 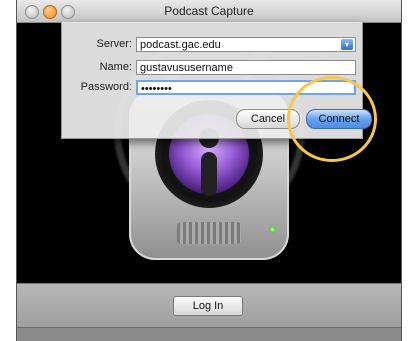 I want to click on microphone-stem, so click(x=209, y=174).